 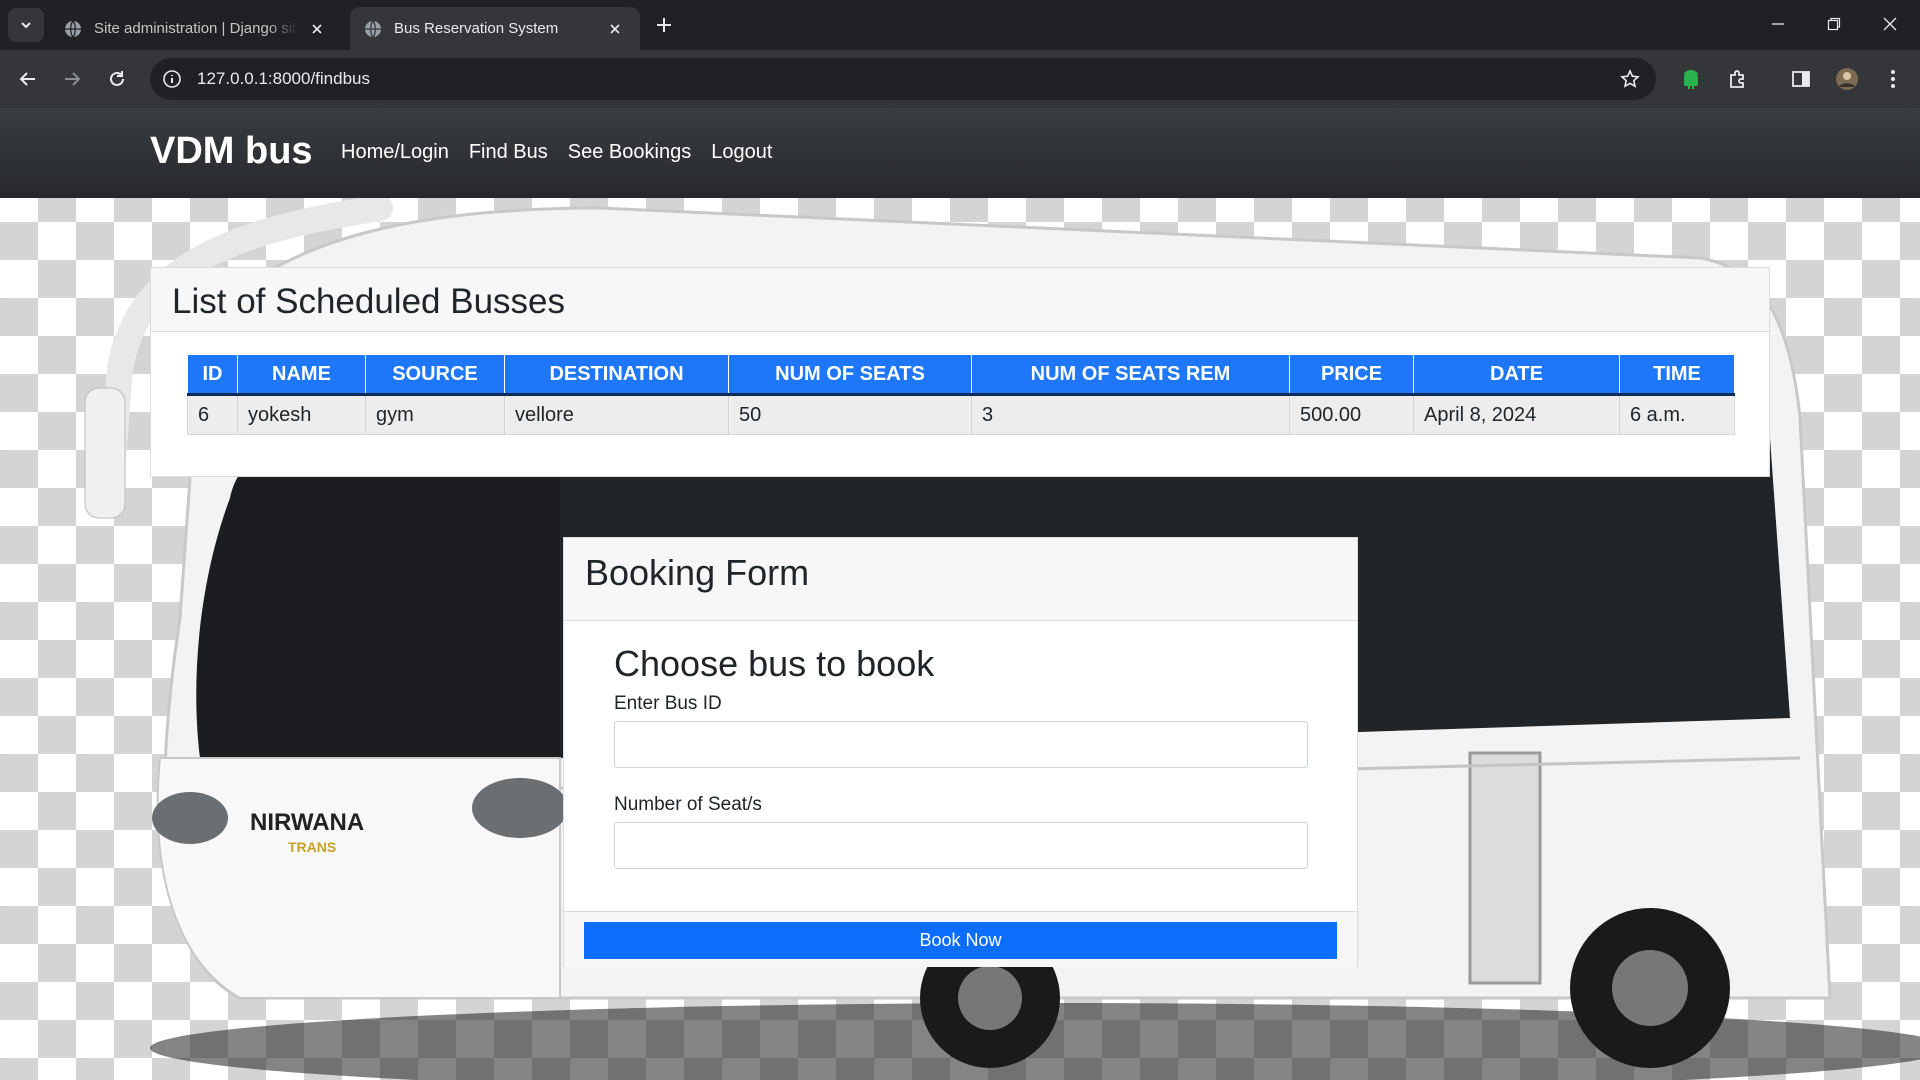 I want to click on side-panel-icon, so click(x=1801, y=79).